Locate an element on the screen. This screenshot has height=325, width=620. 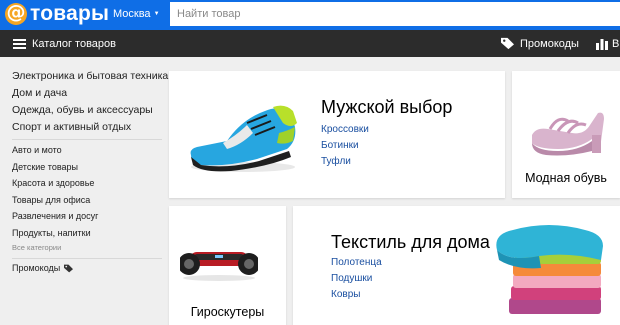
home-textile-links: Полотенца Подушки Ковры is located at coordinates (356, 280).